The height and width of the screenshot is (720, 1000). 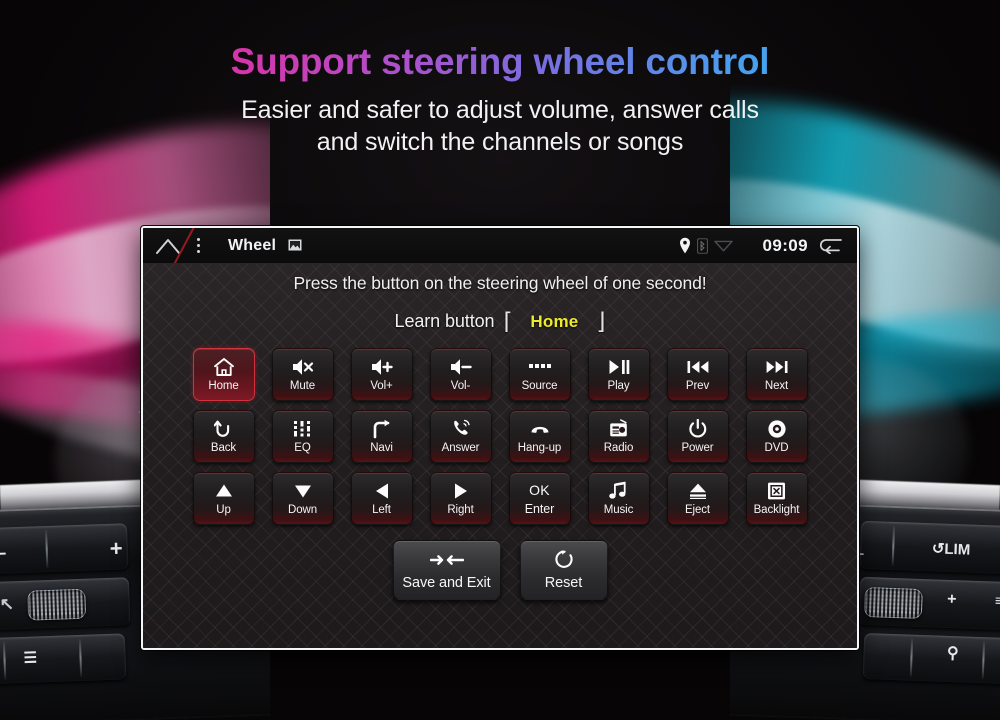 I want to click on key-label: Back, so click(x=223, y=447).